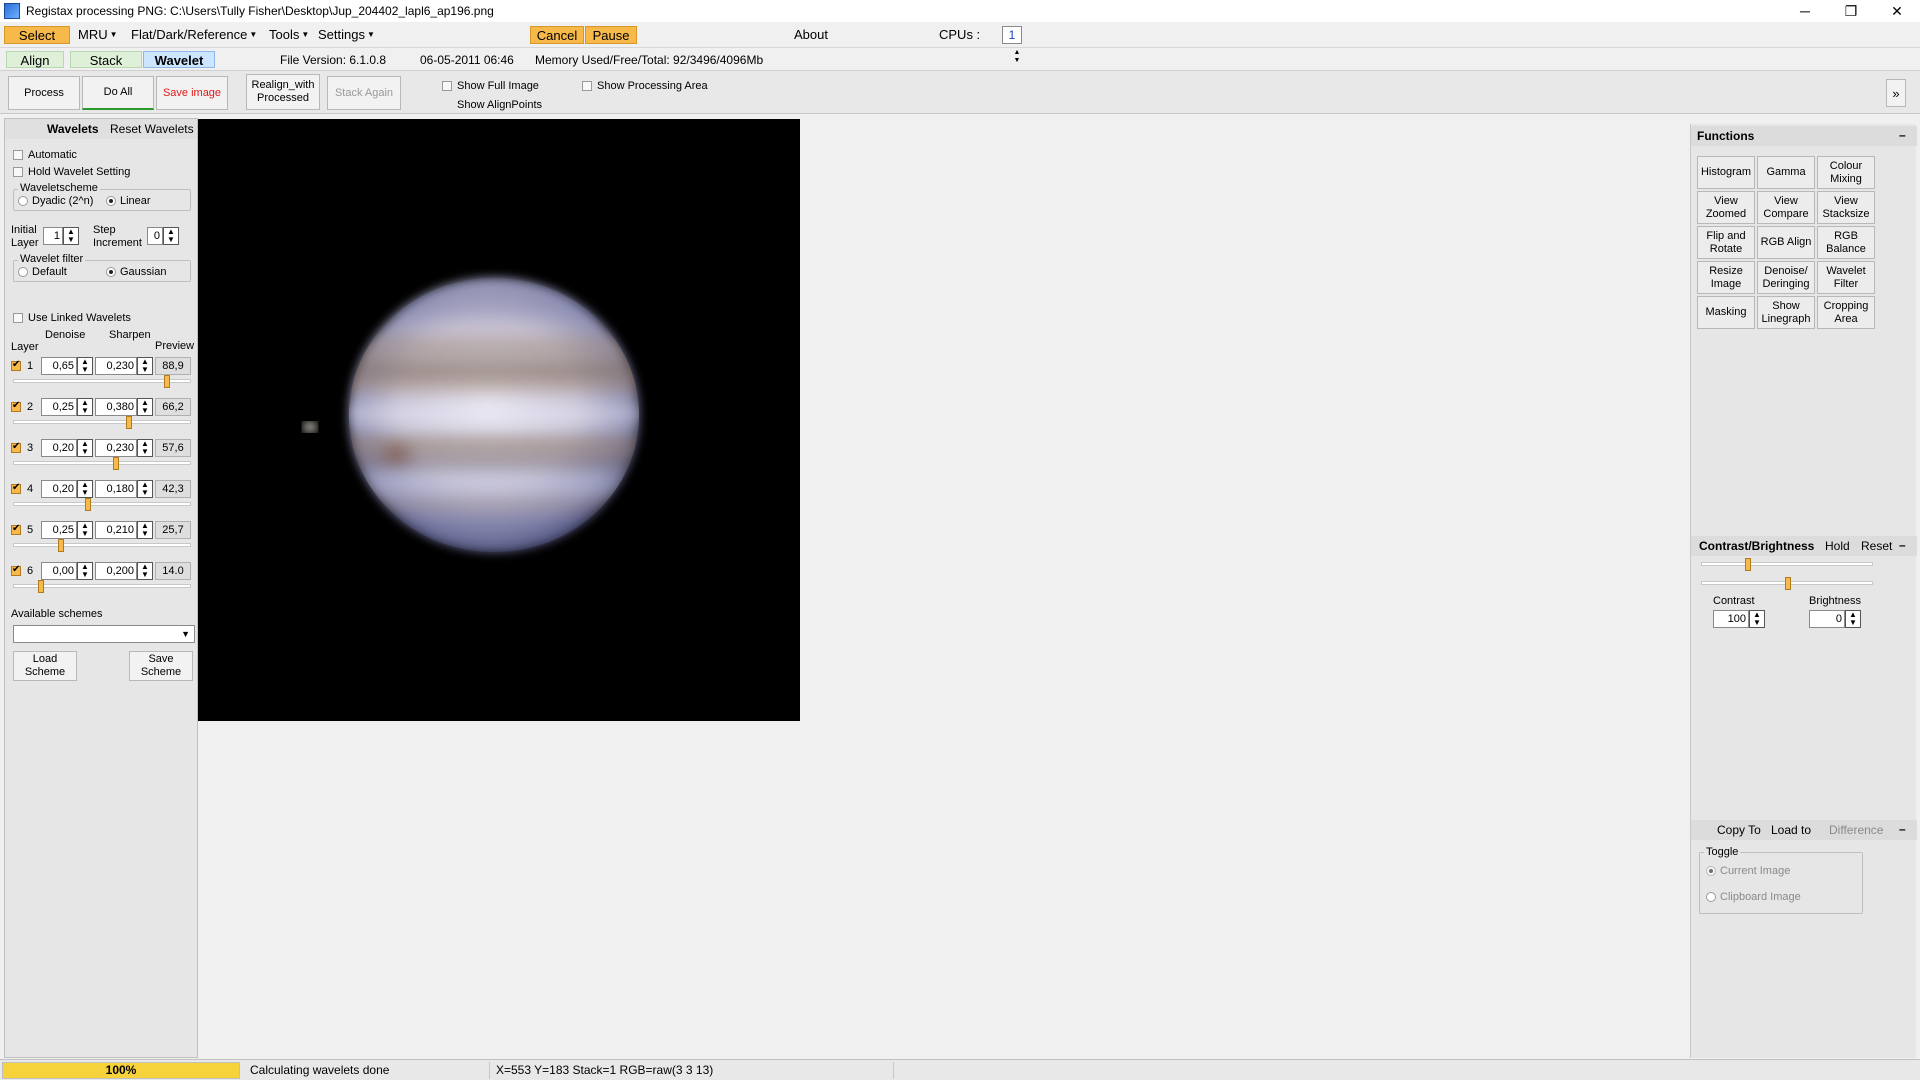  Describe the element at coordinates (59, 571) in the screenshot. I see `layer-denoise-input: 0,00` at that location.